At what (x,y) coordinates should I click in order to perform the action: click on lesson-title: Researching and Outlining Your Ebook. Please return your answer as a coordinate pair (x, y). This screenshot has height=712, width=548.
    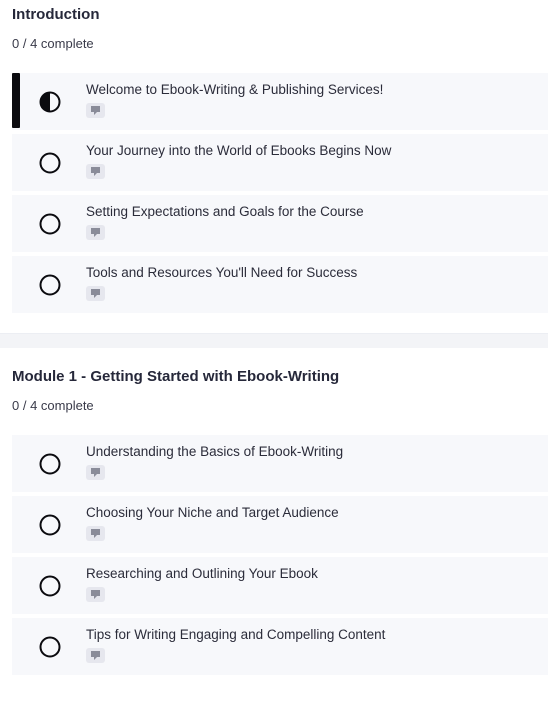
    Looking at the image, I should click on (202, 573).